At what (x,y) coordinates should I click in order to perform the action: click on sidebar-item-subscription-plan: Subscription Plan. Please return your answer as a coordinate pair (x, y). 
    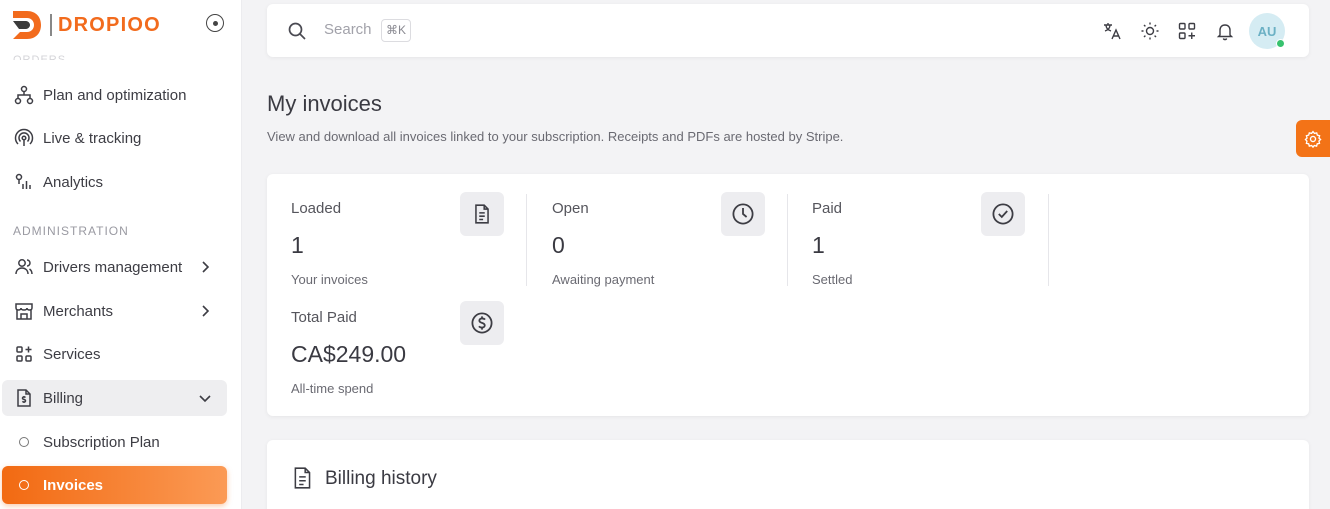
    Looking at the image, I should click on (114, 442).